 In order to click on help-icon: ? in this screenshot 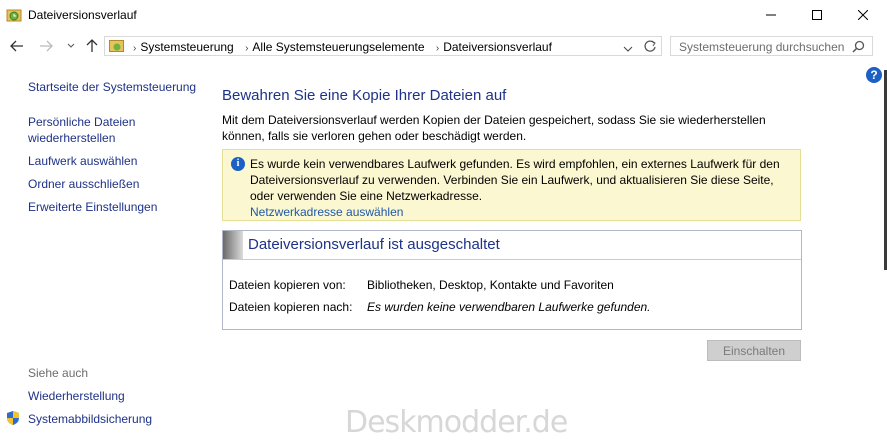, I will do `click(874, 75)`.